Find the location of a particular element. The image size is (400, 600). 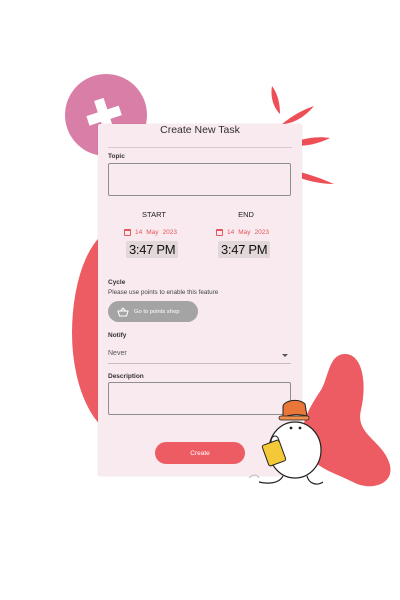

dropdown-caret-icon is located at coordinates (285, 355).